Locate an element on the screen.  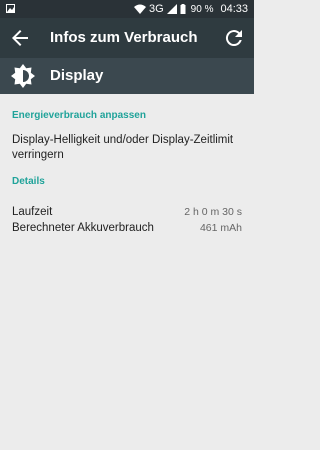
arrow-left-icon is located at coordinates (20, 38).